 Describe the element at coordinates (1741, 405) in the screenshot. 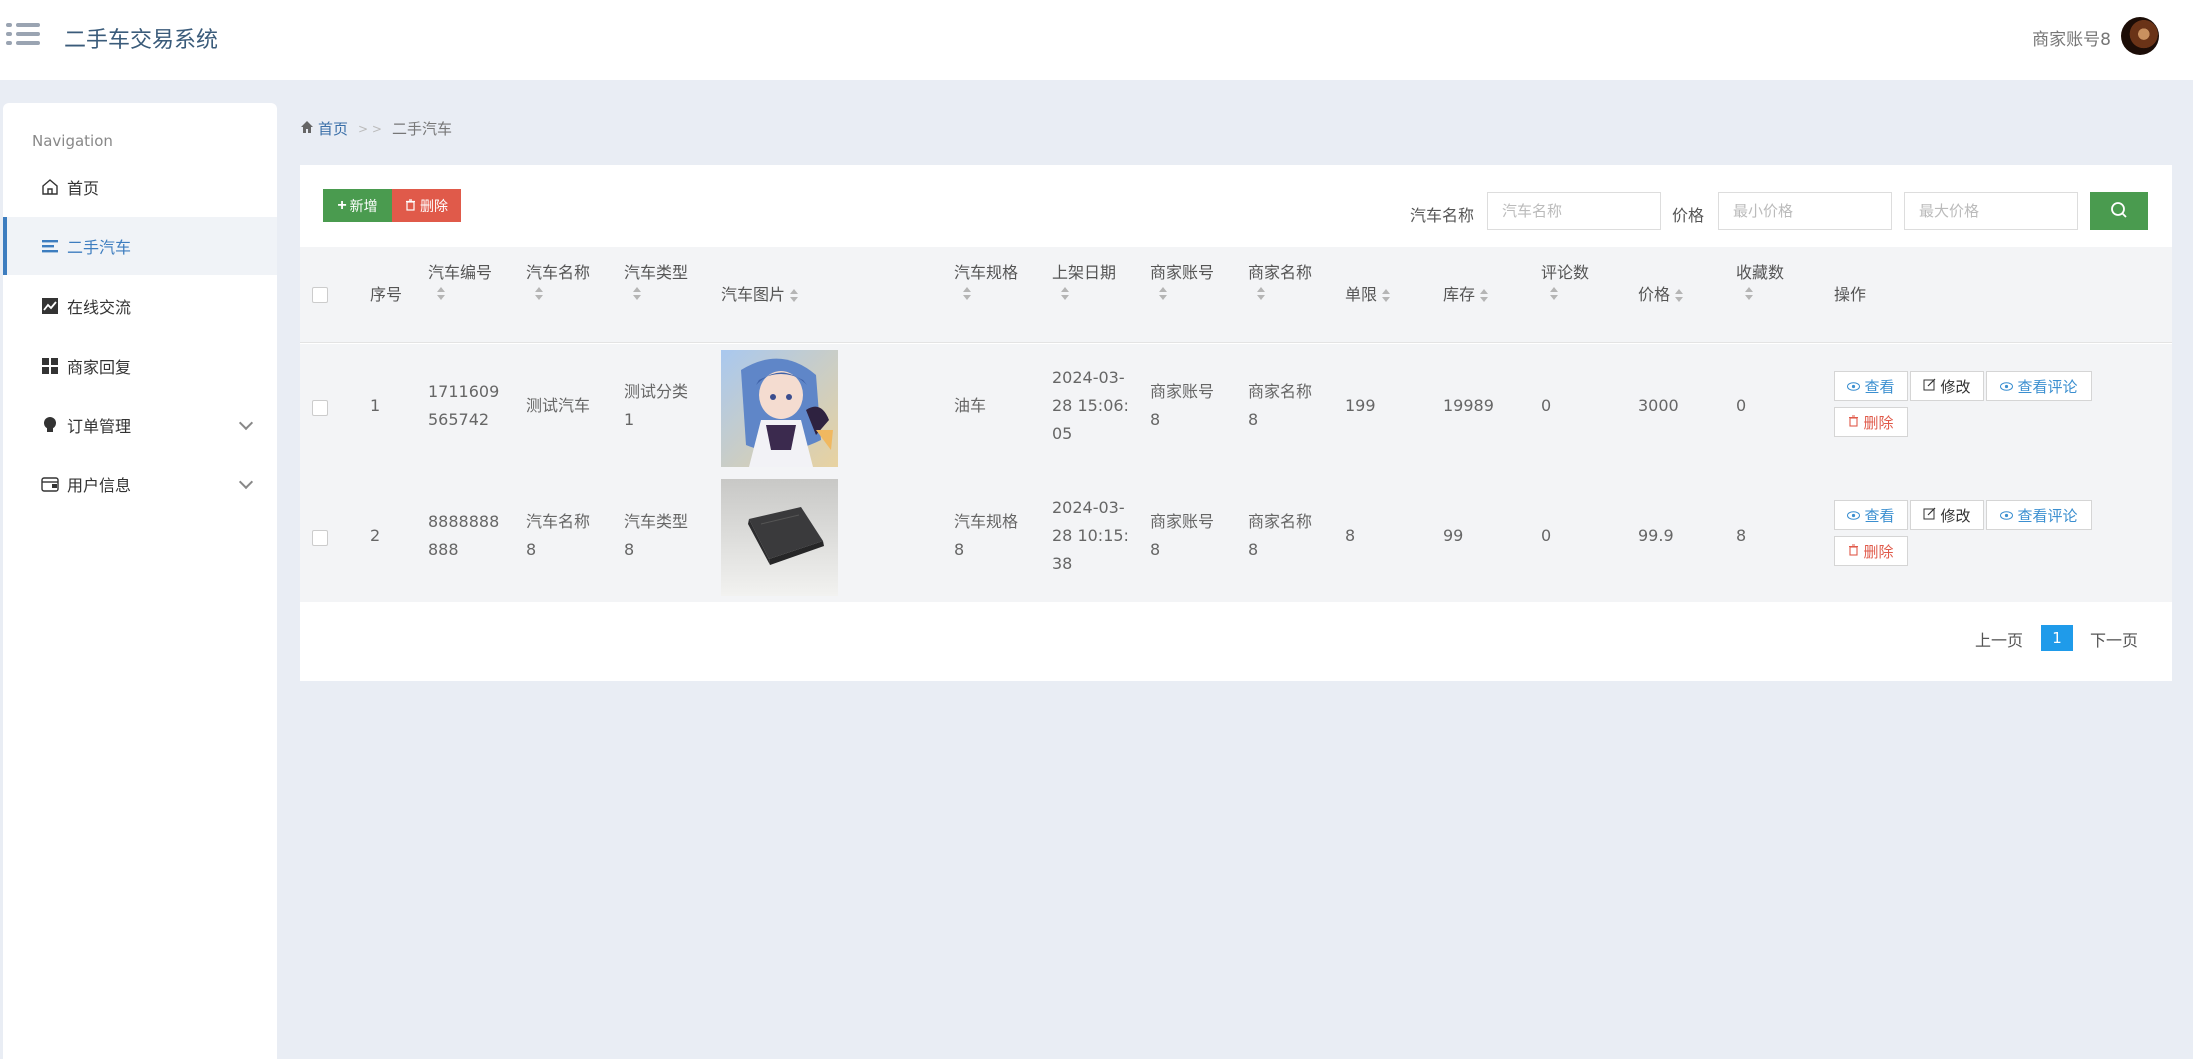

I see `cell-favorites: 0` at that location.